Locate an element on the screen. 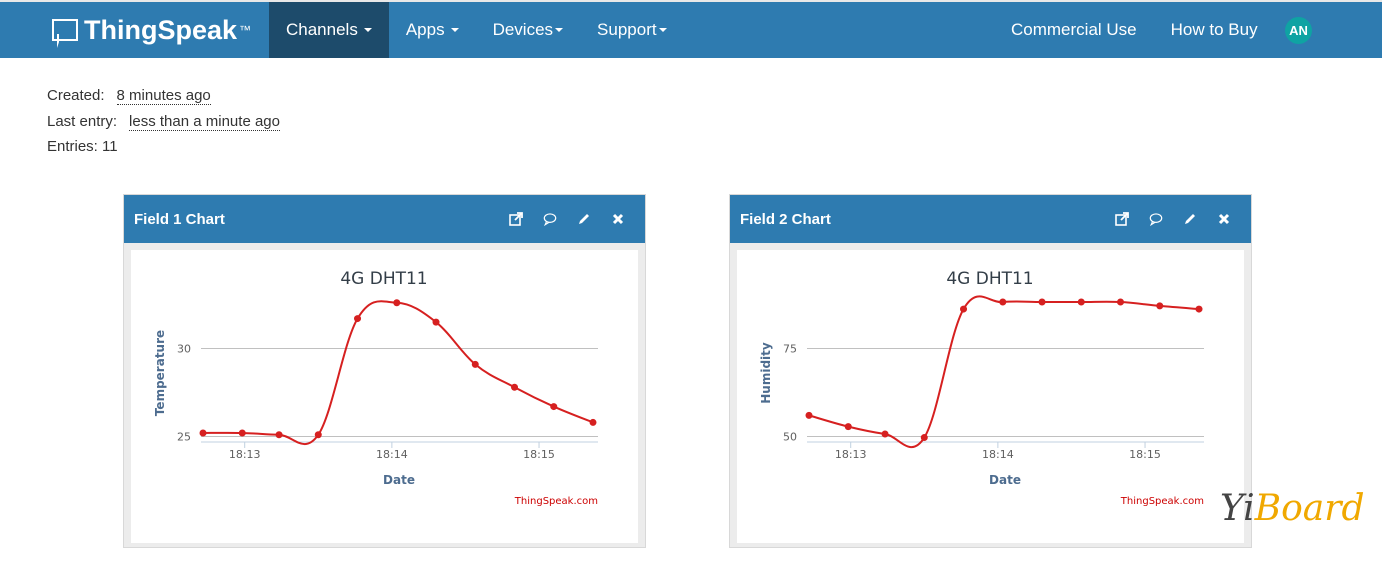 This screenshot has height=570, width=1382. panel-header: Field 1 Chart is located at coordinates (384, 219).